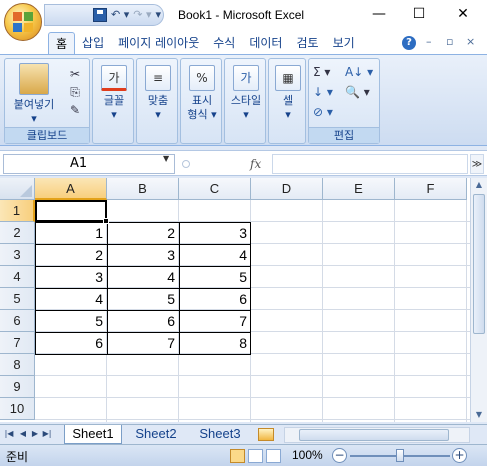 This screenshot has height=466, width=487. Describe the element at coordinates (470, 41) in the screenshot. I see `ribbon-close-button: ×` at that location.